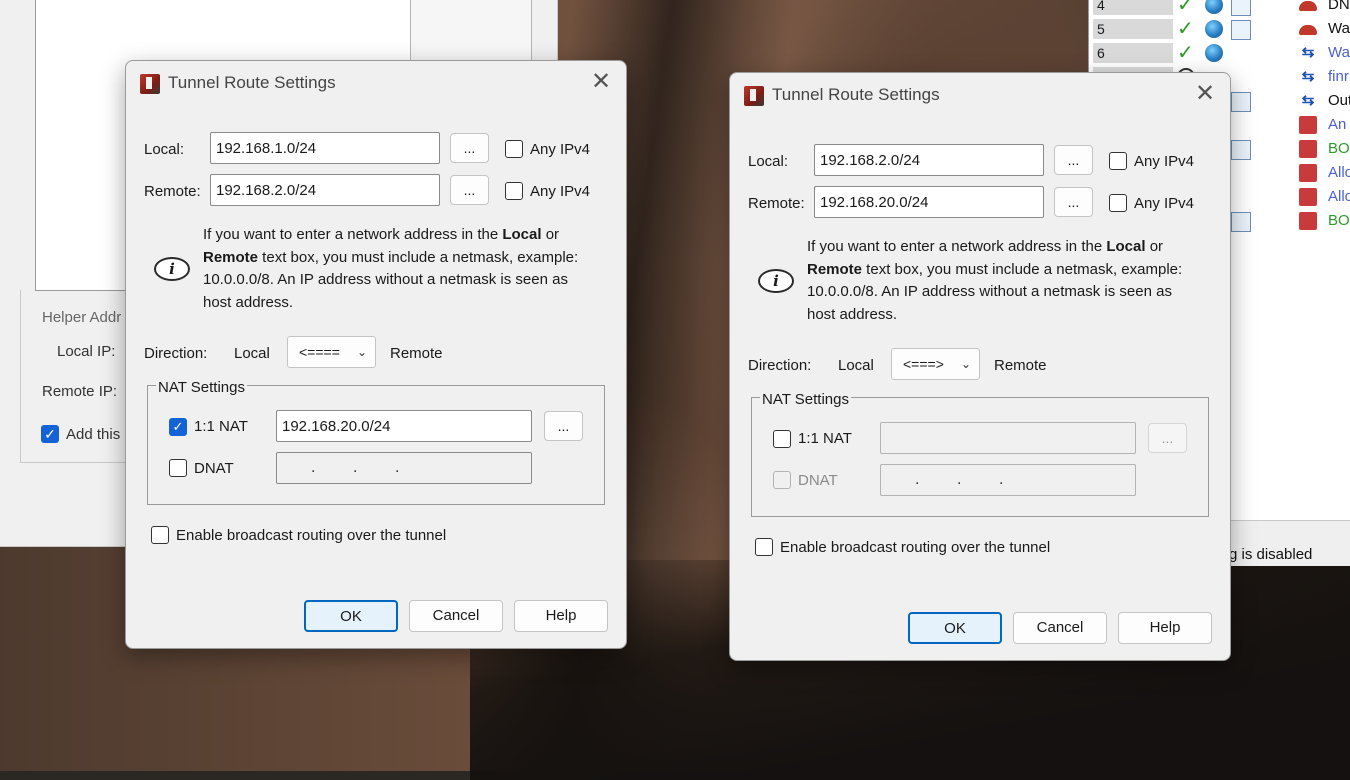  Describe the element at coordinates (50, 434) in the screenshot. I see `add-this-checkbox: ✓` at that location.